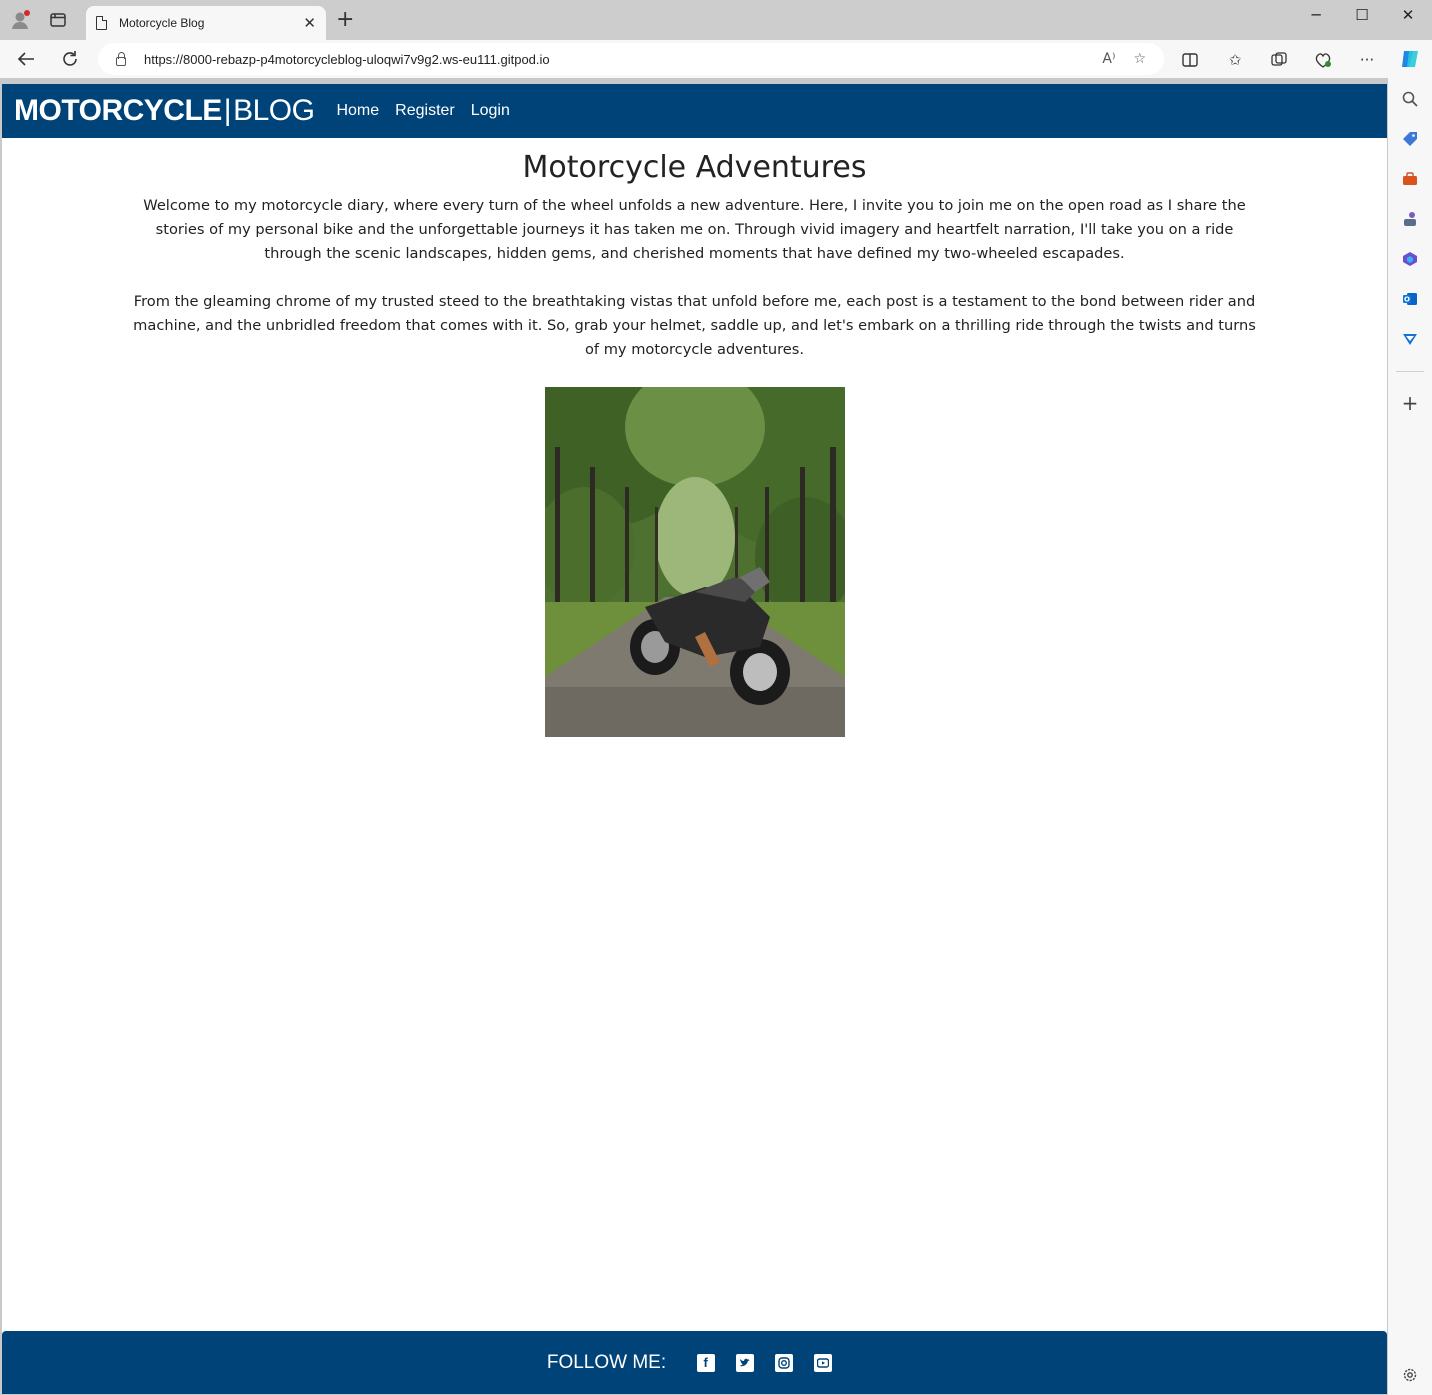 This screenshot has height=1395, width=1432. I want to click on profile-icon, so click(20, 20).